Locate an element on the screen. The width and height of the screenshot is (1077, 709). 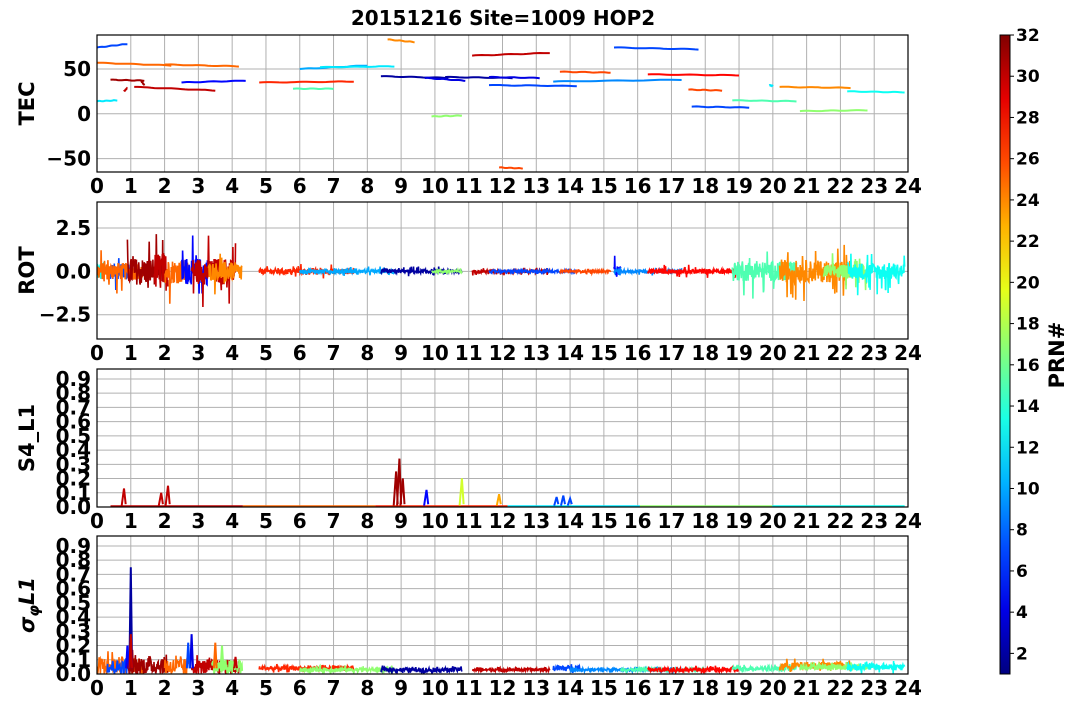
x-tick-label: 22 is located at coordinates (840, 521).